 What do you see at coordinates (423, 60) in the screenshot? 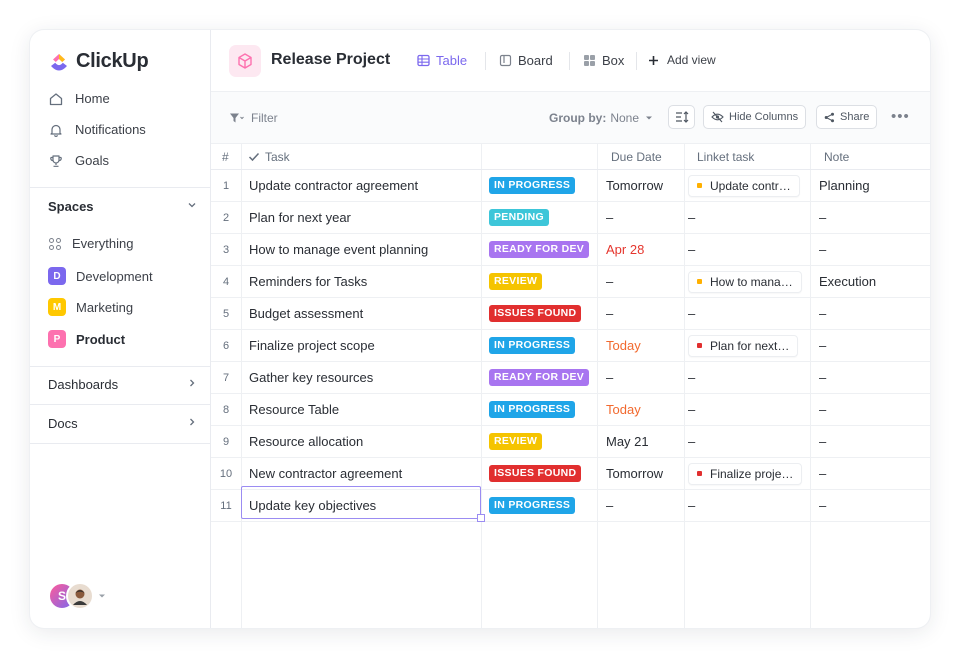
I see `table-icon` at bounding box center [423, 60].